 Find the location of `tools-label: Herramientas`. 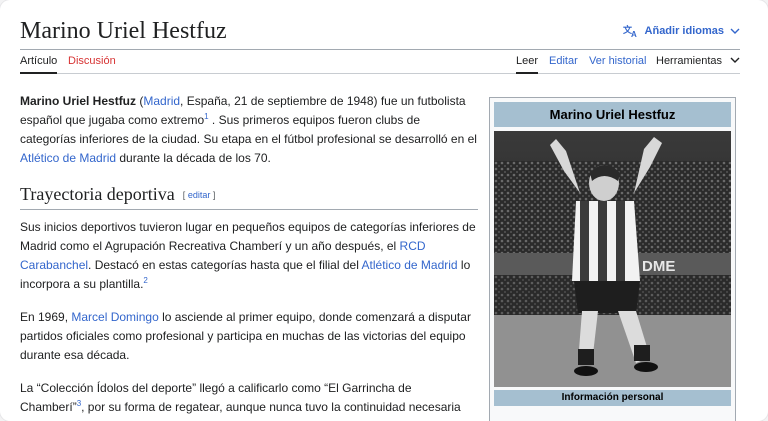

tools-label: Herramientas is located at coordinates (689, 61).